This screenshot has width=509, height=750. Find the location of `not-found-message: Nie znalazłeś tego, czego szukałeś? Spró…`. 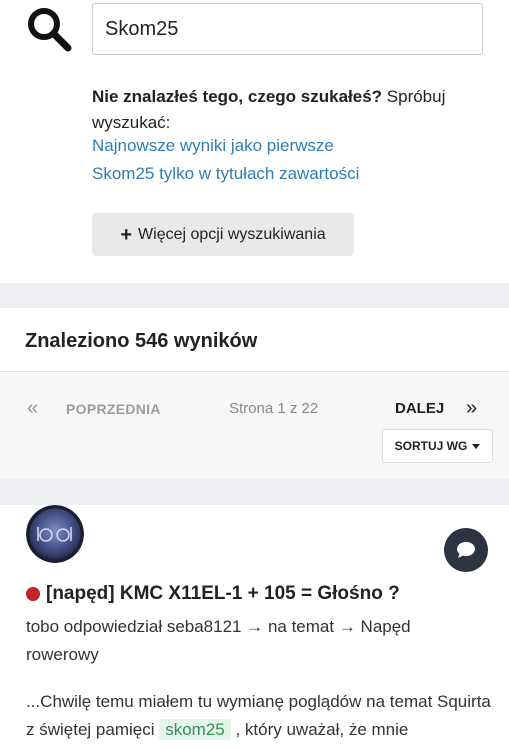

not-found-message: Nie znalazłeś tego, czego szukałeś? Spró… is located at coordinates (287, 110).